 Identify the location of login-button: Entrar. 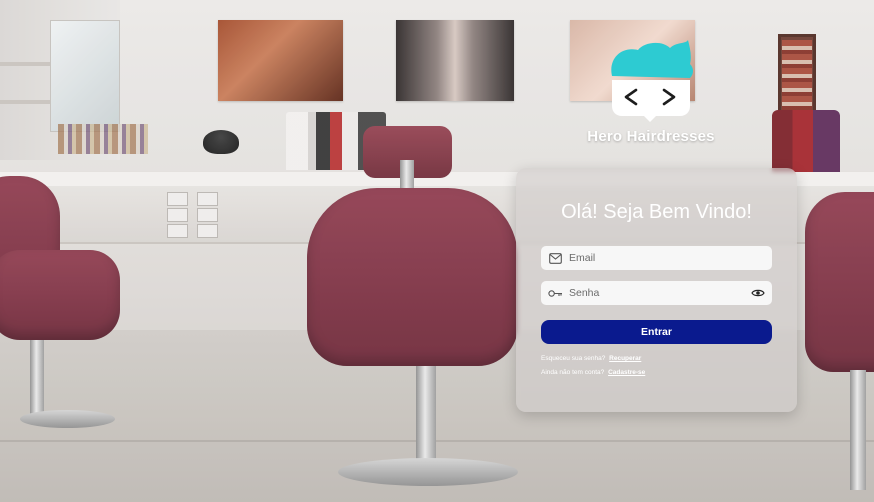
(656, 332).